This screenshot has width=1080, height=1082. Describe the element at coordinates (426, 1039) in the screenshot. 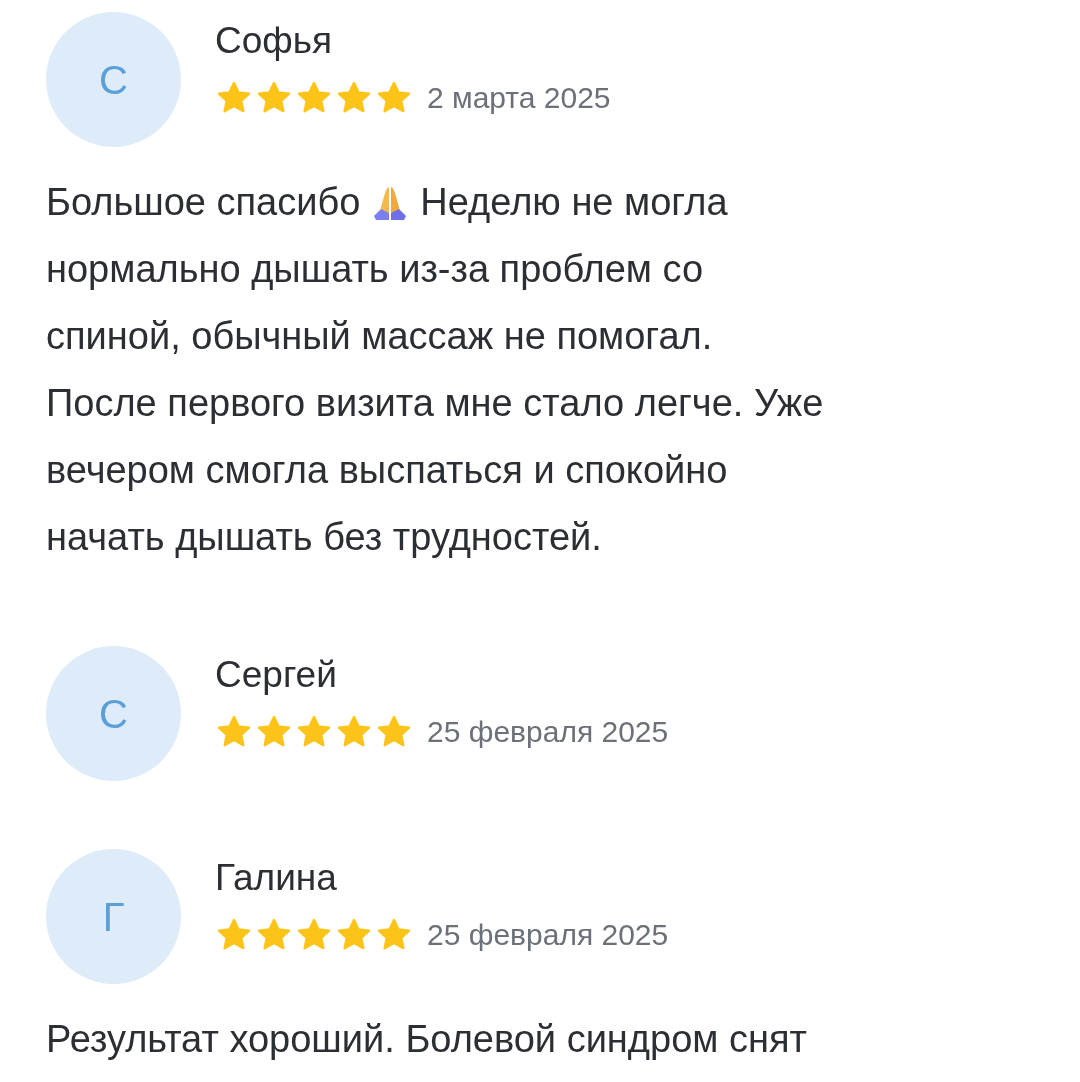

I see `review-text: Результат хороший. Болевой синдром снят` at that location.